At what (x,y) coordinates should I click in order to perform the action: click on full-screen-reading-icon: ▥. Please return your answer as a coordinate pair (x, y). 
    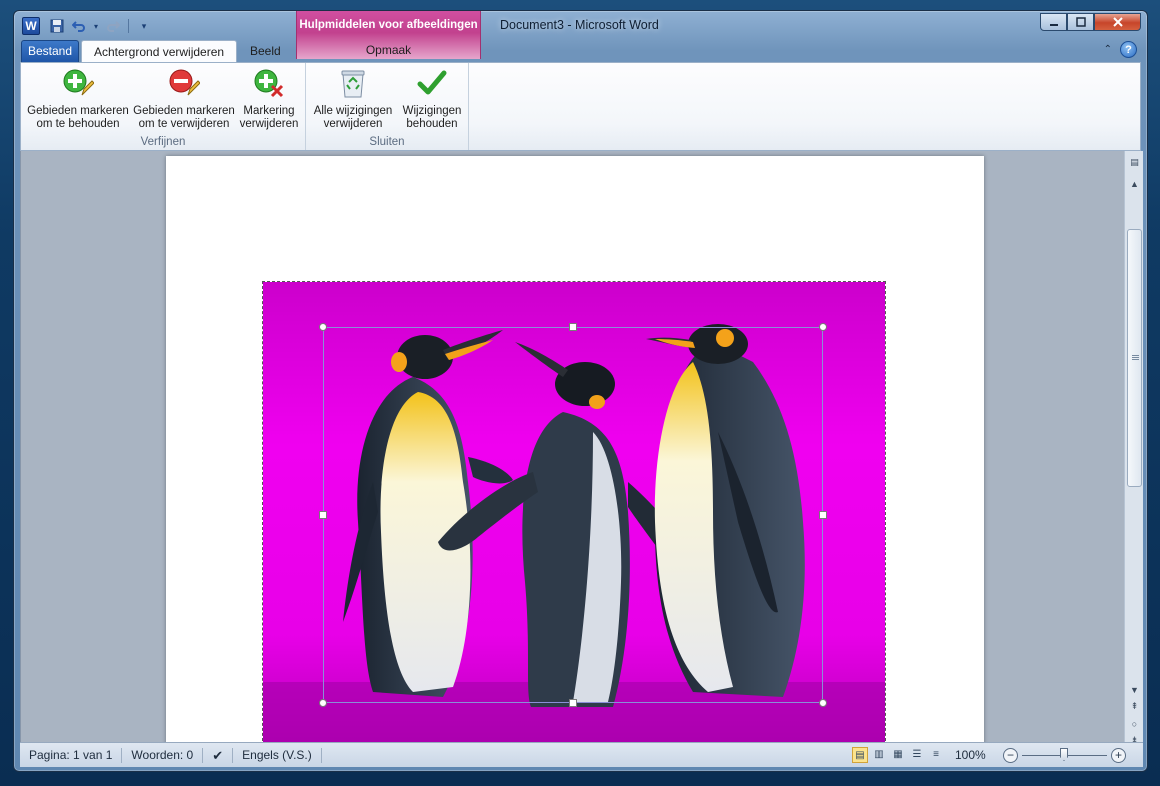
    Looking at the image, I should click on (879, 755).